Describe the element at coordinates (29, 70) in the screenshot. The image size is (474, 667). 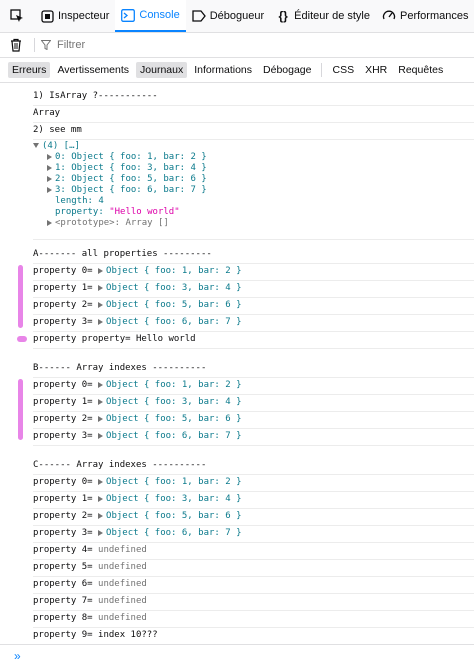
I see `level-errors: Erreurs` at that location.